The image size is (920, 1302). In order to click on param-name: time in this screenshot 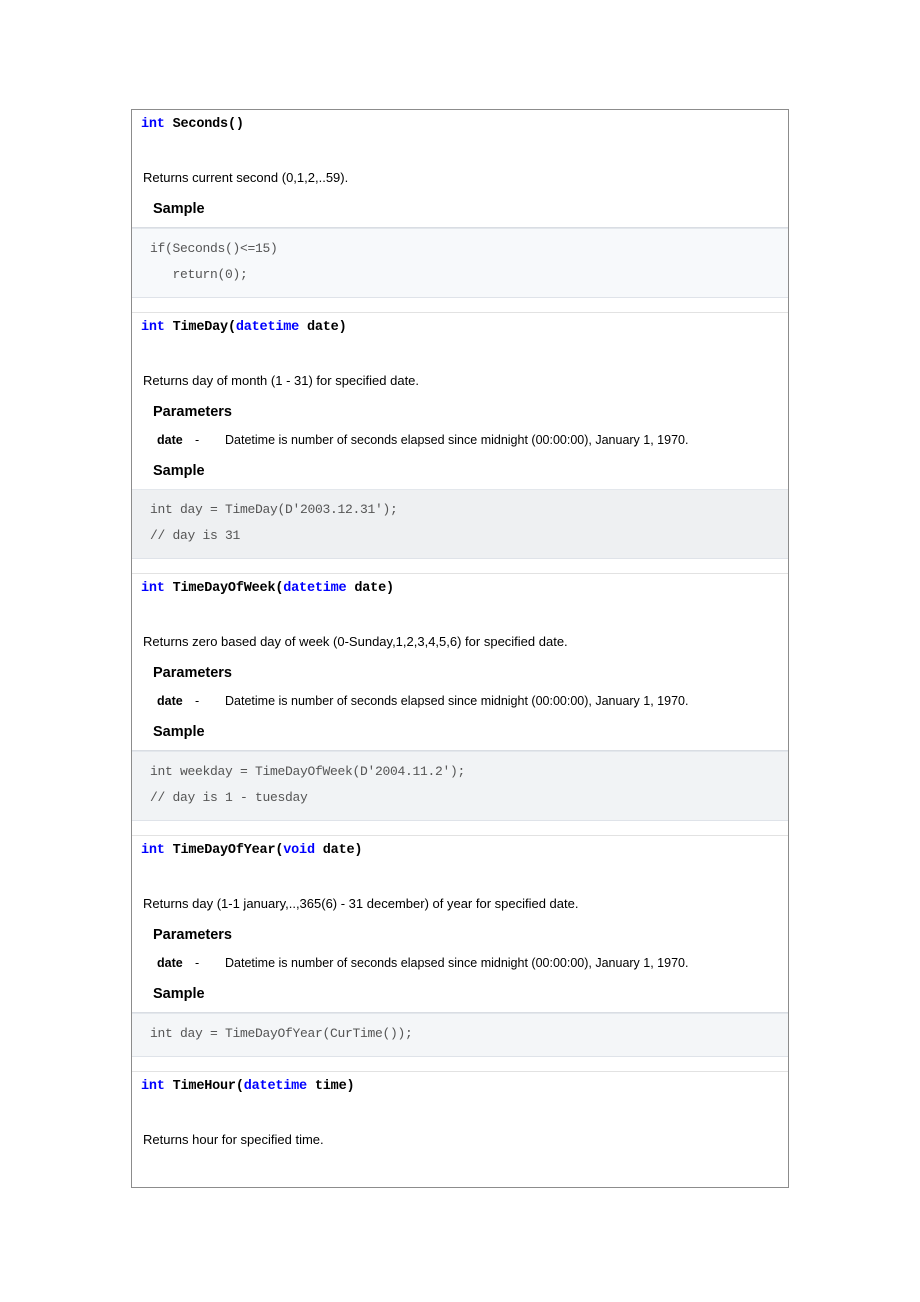, I will do `click(326, 1086)`.